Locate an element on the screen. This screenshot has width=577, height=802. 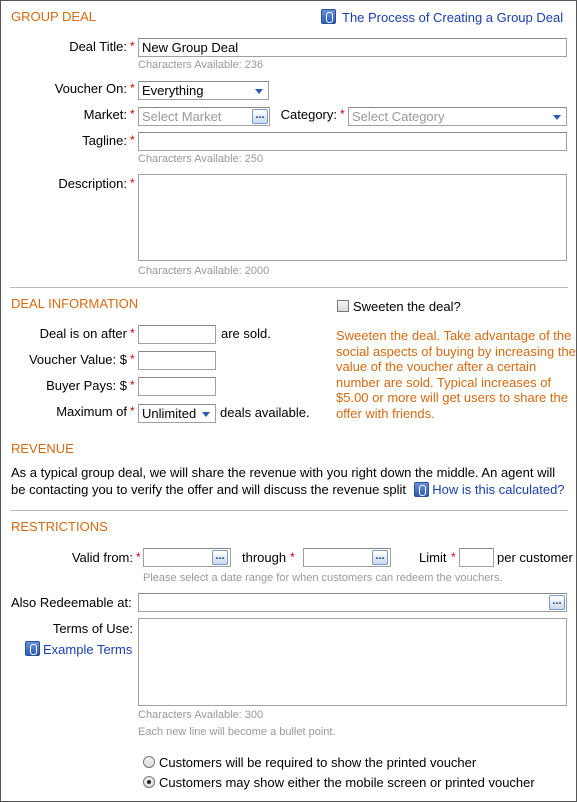
description-hint: Characters Available: 2000 is located at coordinates (204, 271).